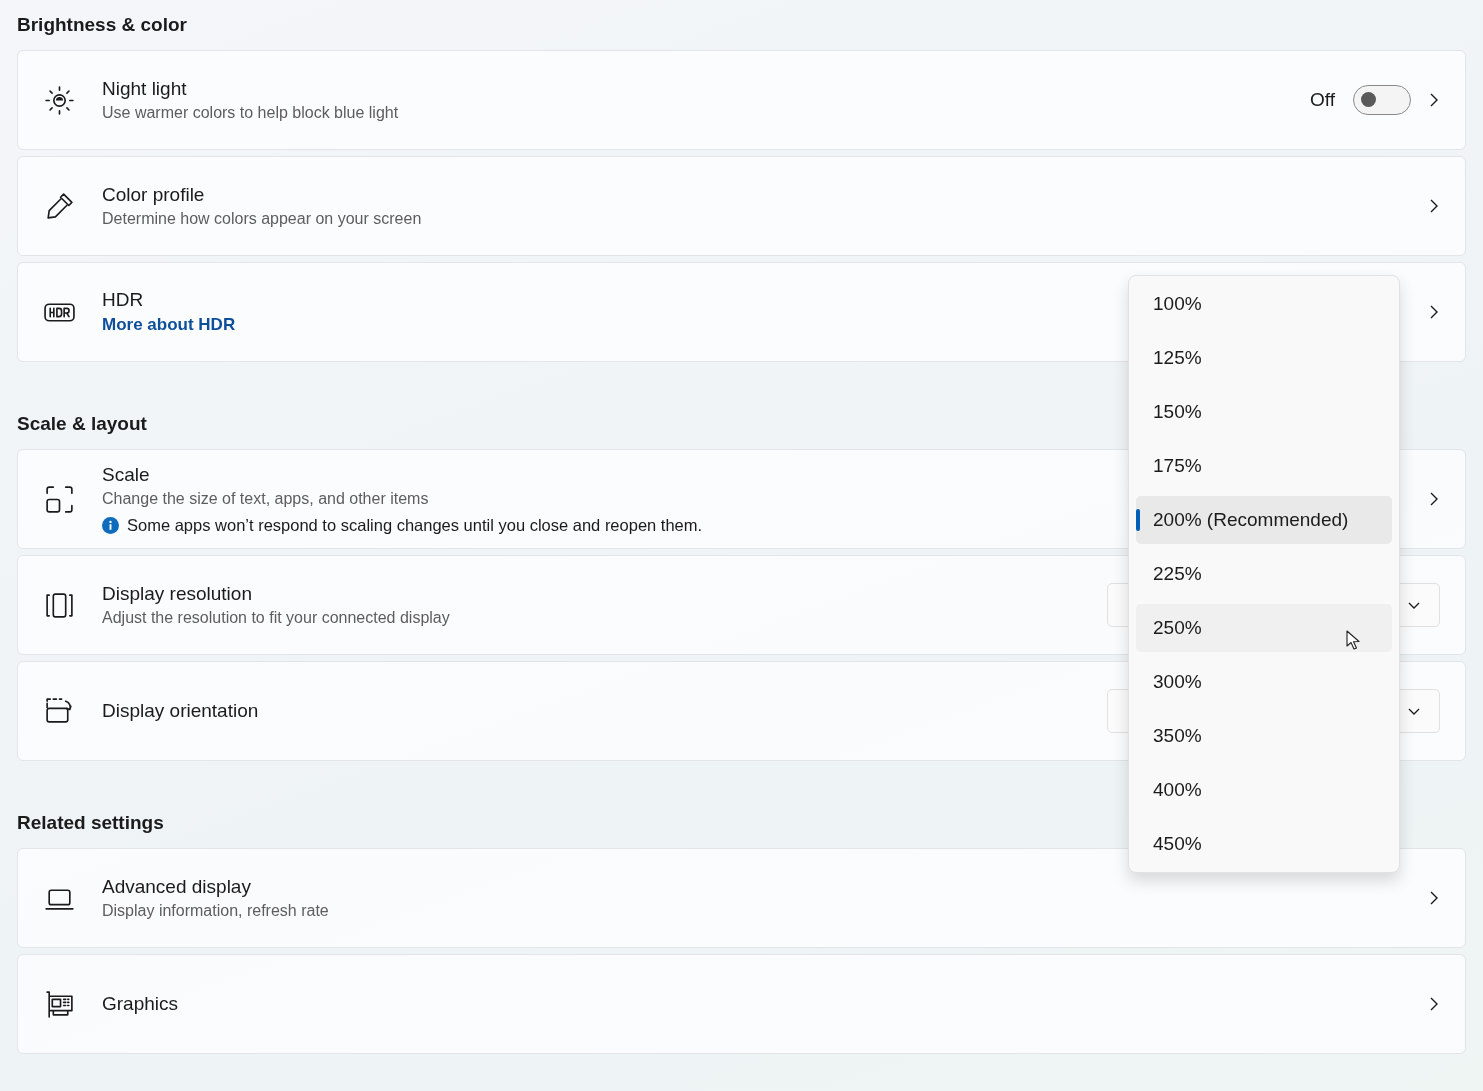 The image size is (1483, 1091). I want to click on more-about-link: More about HDR, so click(169, 325).